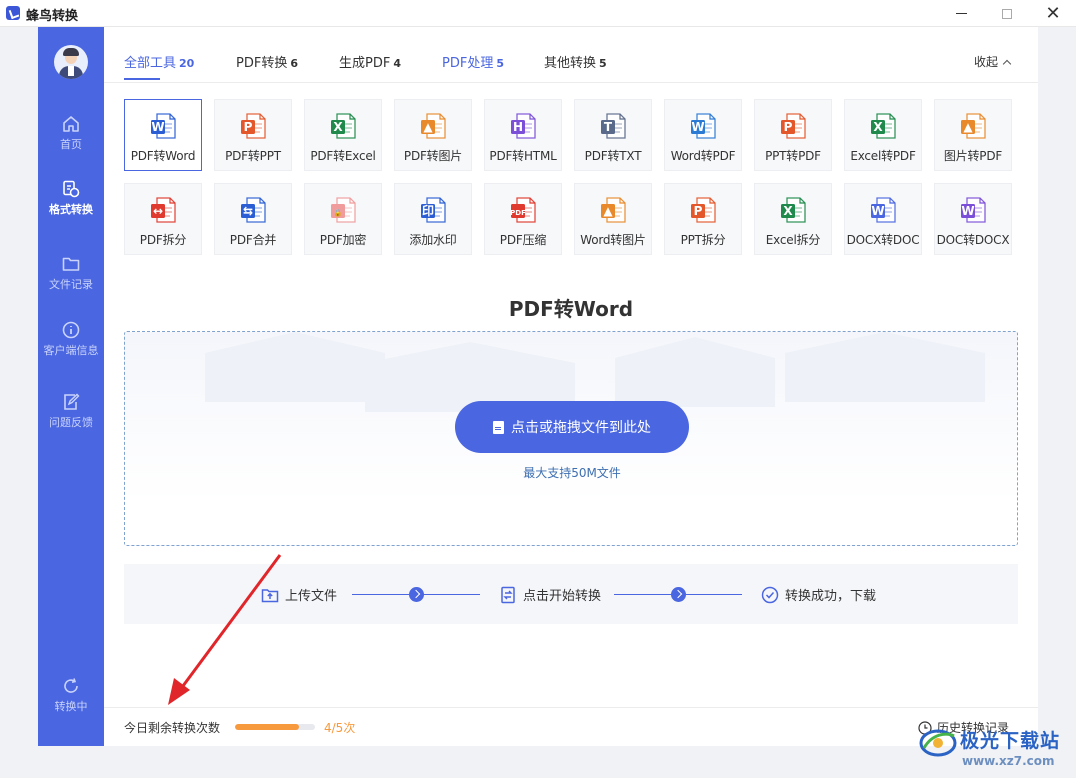  I want to click on home-icon, so click(71, 124).